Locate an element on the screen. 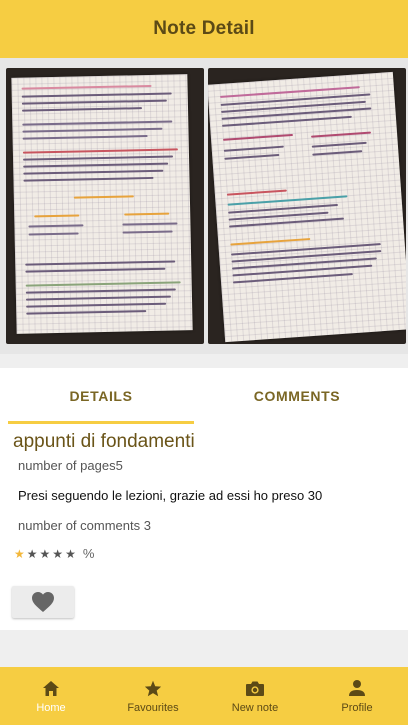  tab-bar: DETAILS COMMENTS is located at coordinates (204, 396).